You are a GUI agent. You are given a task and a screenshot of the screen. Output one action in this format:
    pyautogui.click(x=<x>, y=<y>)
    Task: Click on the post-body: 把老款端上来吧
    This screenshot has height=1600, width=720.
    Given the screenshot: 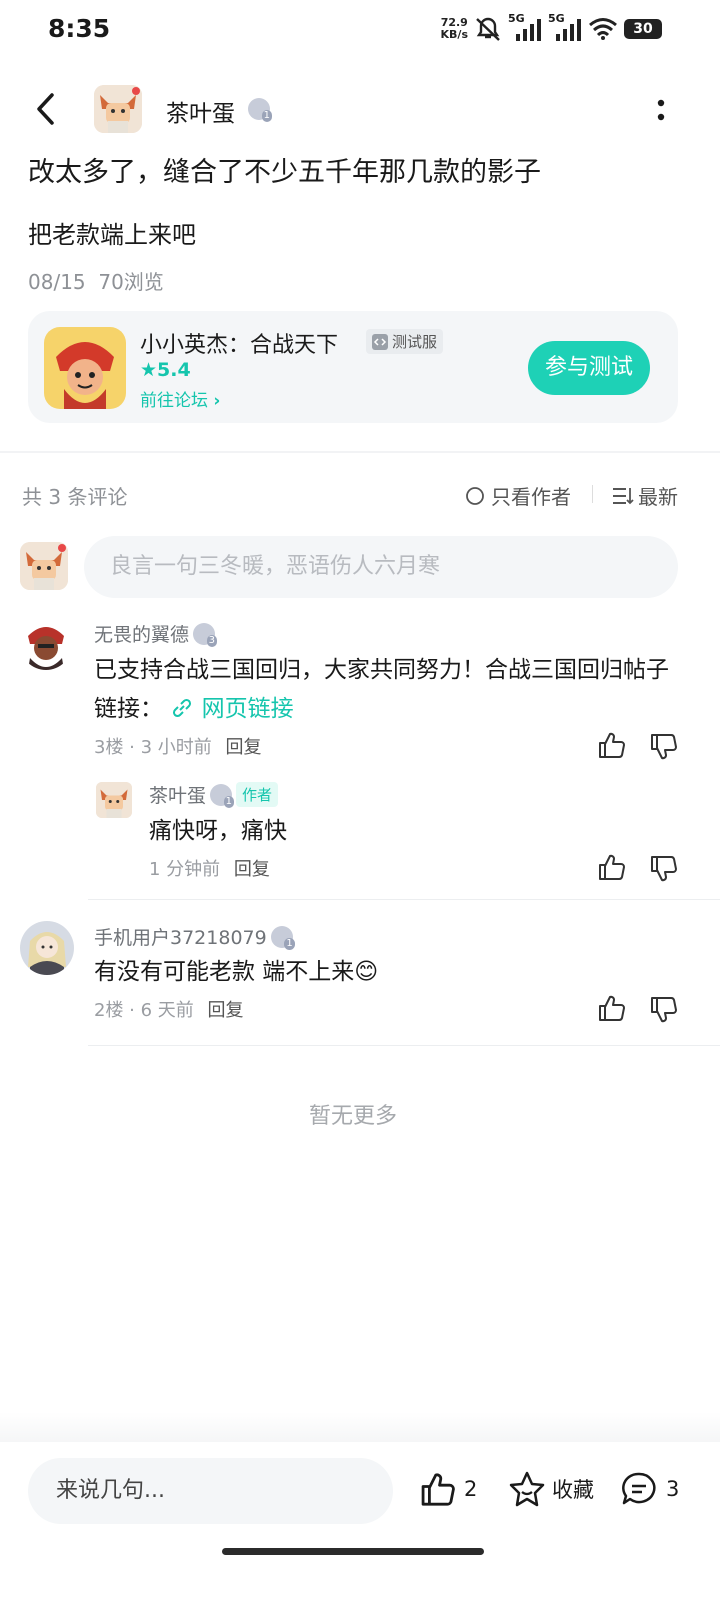 What is the action you would take?
    pyautogui.click(x=112, y=235)
    